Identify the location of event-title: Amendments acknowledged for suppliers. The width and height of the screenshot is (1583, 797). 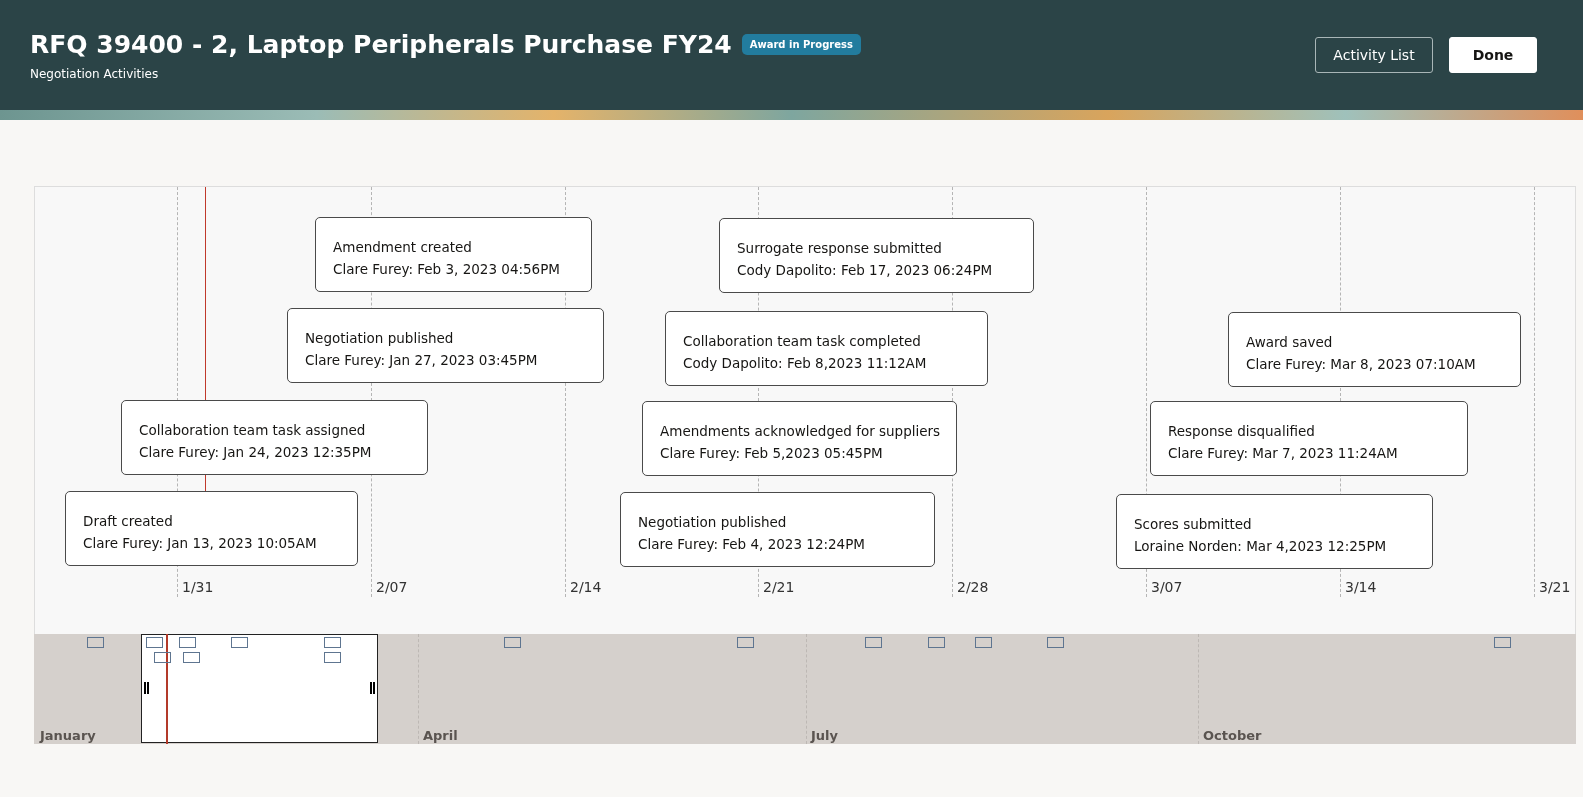
(801, 431).